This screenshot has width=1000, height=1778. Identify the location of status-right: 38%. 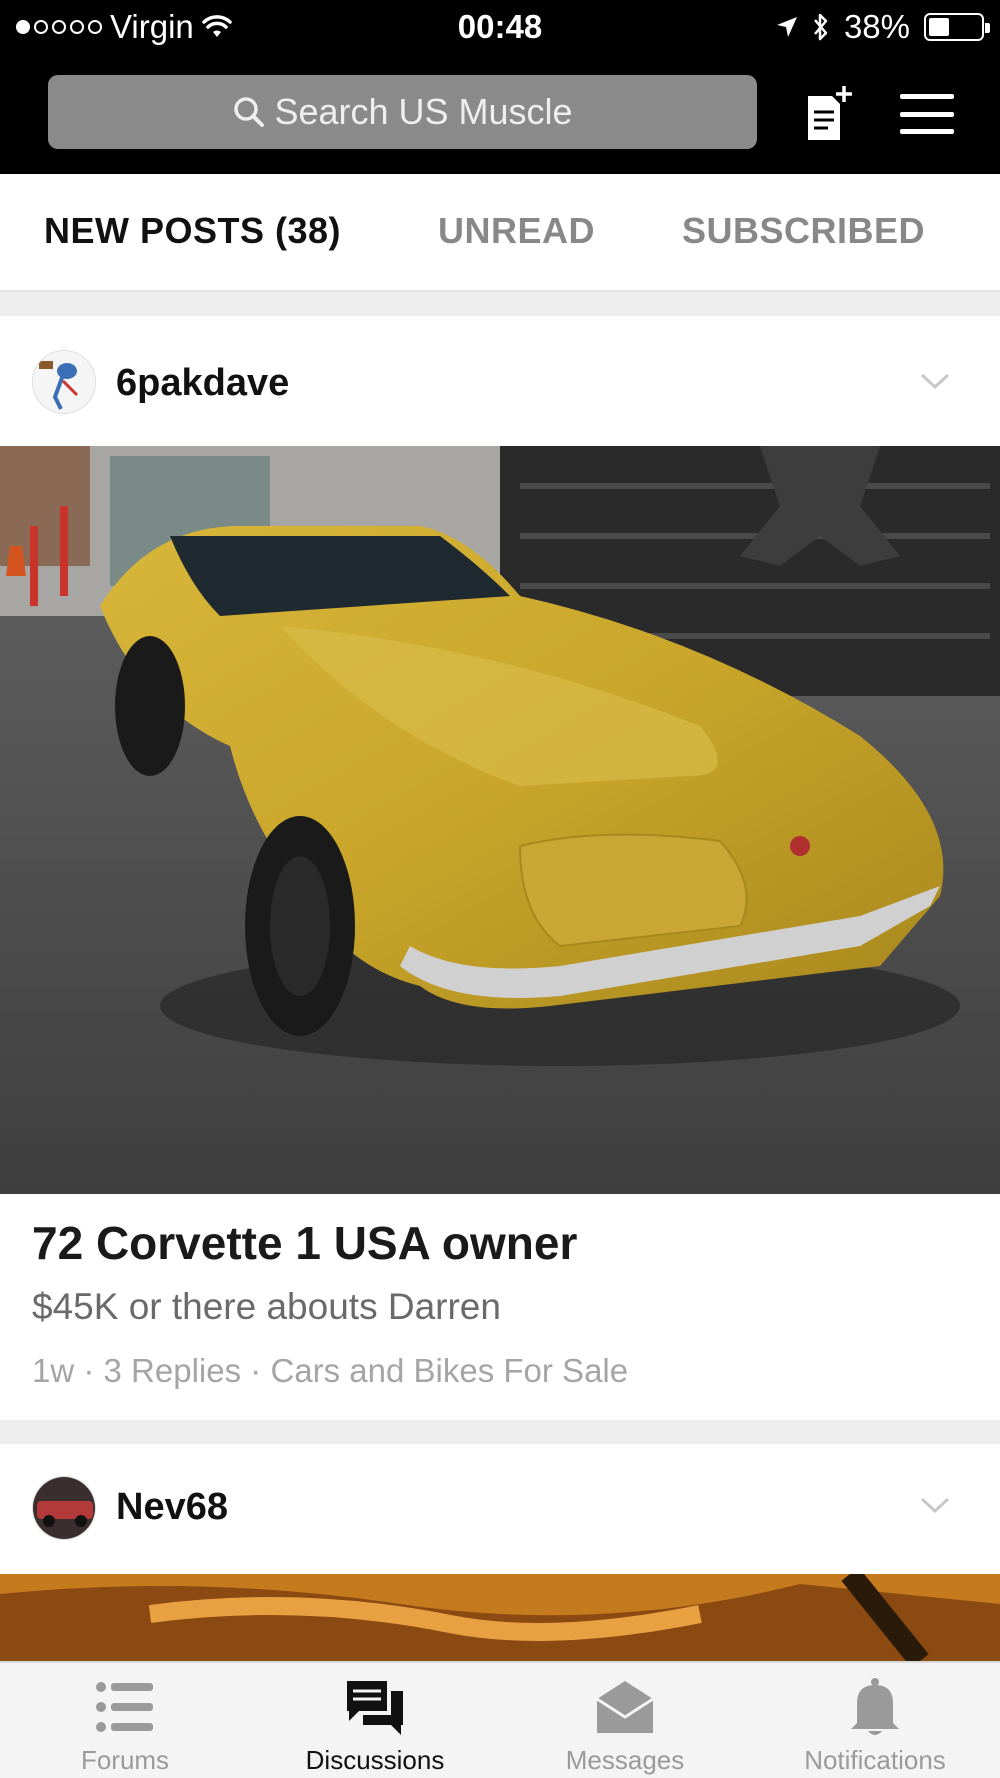
(883, 27).